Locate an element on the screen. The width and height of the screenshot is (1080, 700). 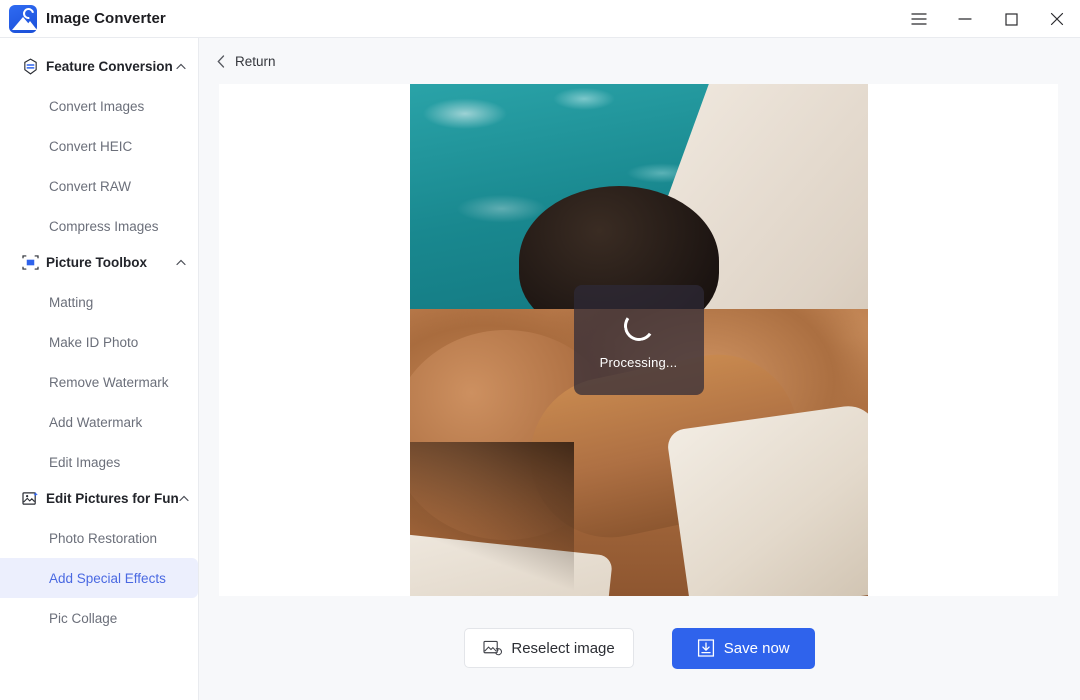
sidebar-item-add-watermark: Add Watermark is located at coordinates (99, 422).